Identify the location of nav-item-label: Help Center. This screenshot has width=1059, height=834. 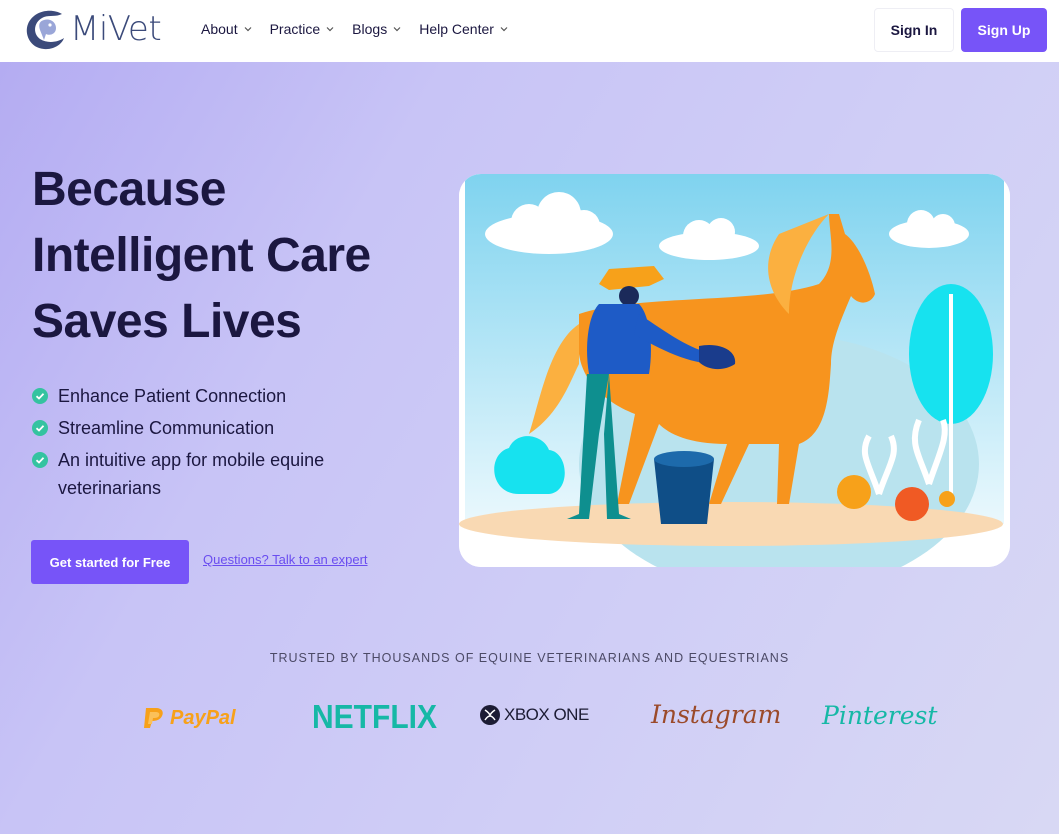
(456, 29).